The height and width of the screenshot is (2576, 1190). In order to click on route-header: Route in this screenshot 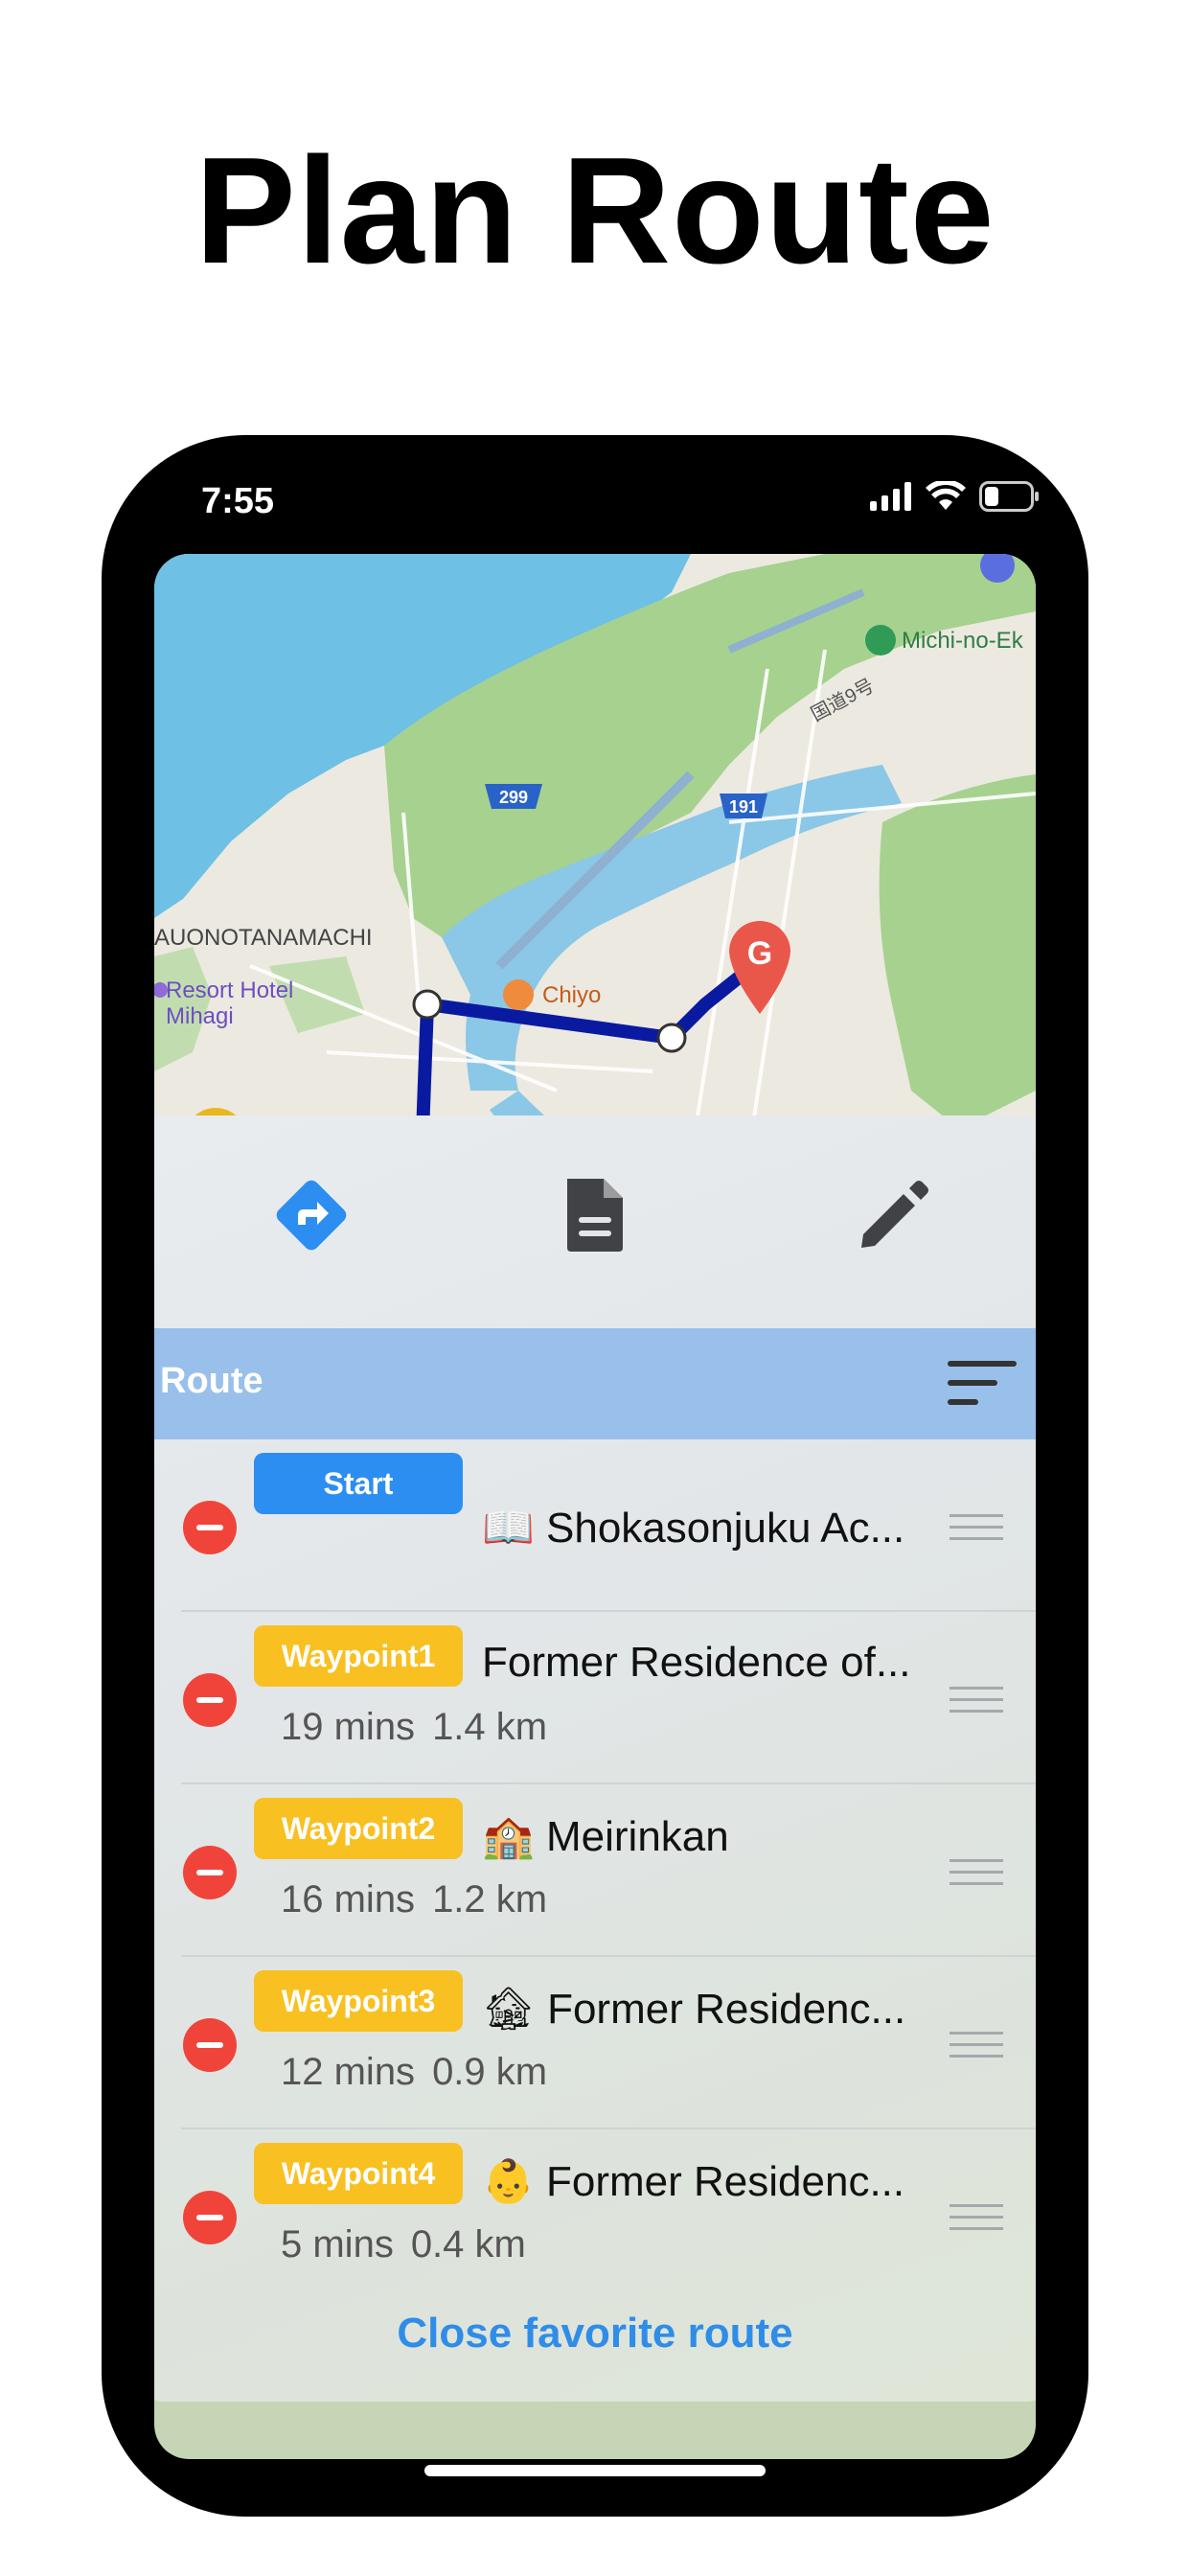, I will do `click(595, 1383)`.